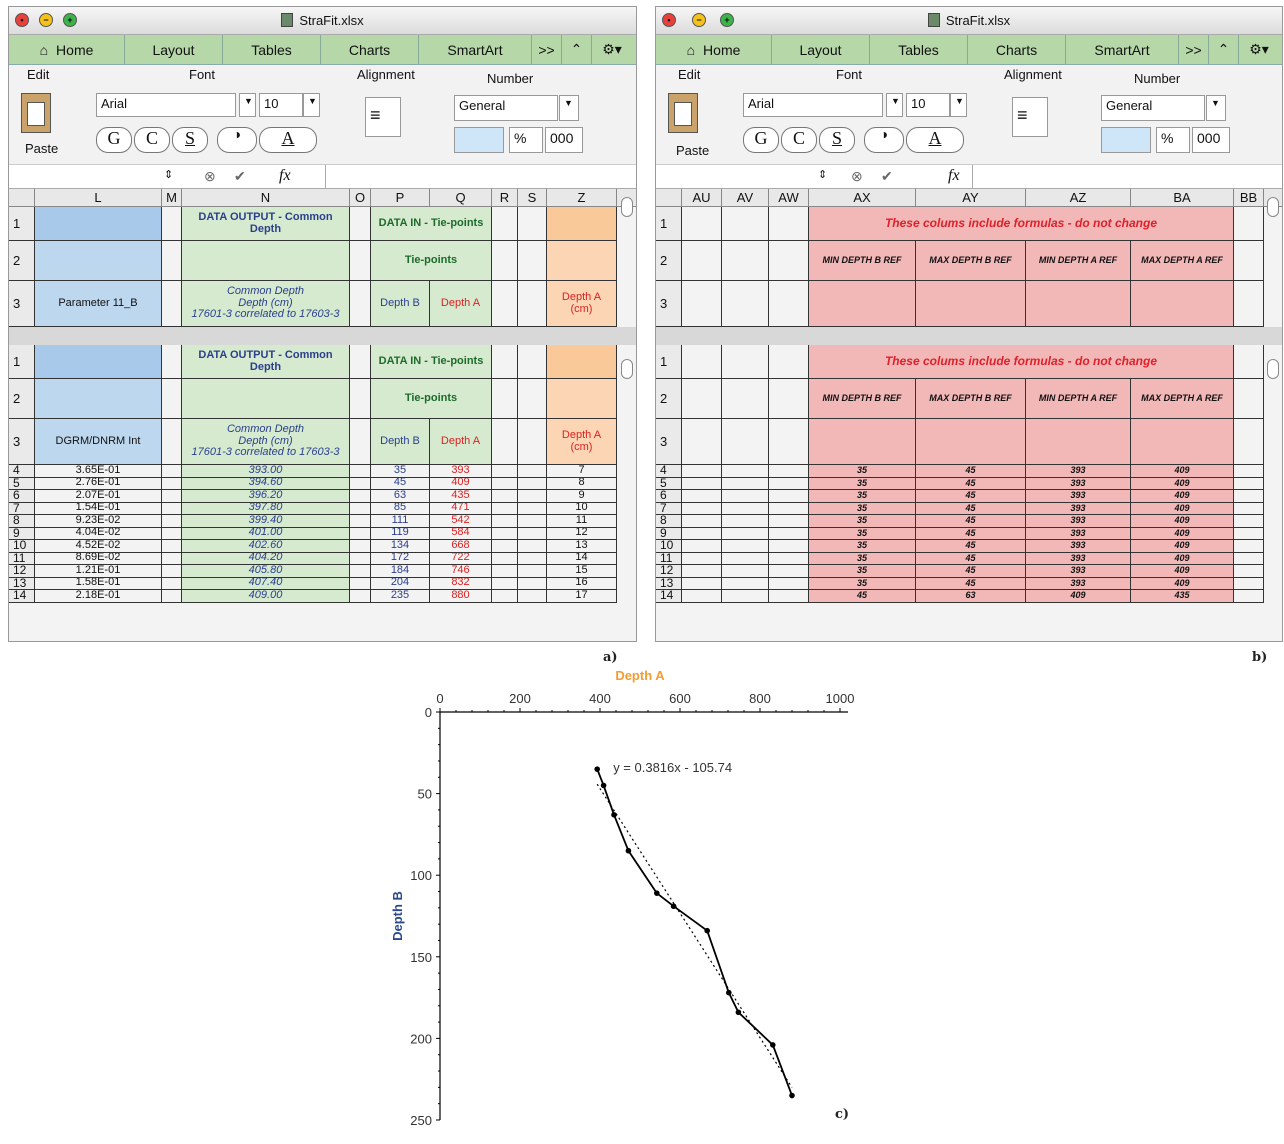  What do you see at coordinates (431, 261) in the screenshot?
I see `cell-pq: Tie-points` at bounding box center [431, 261].